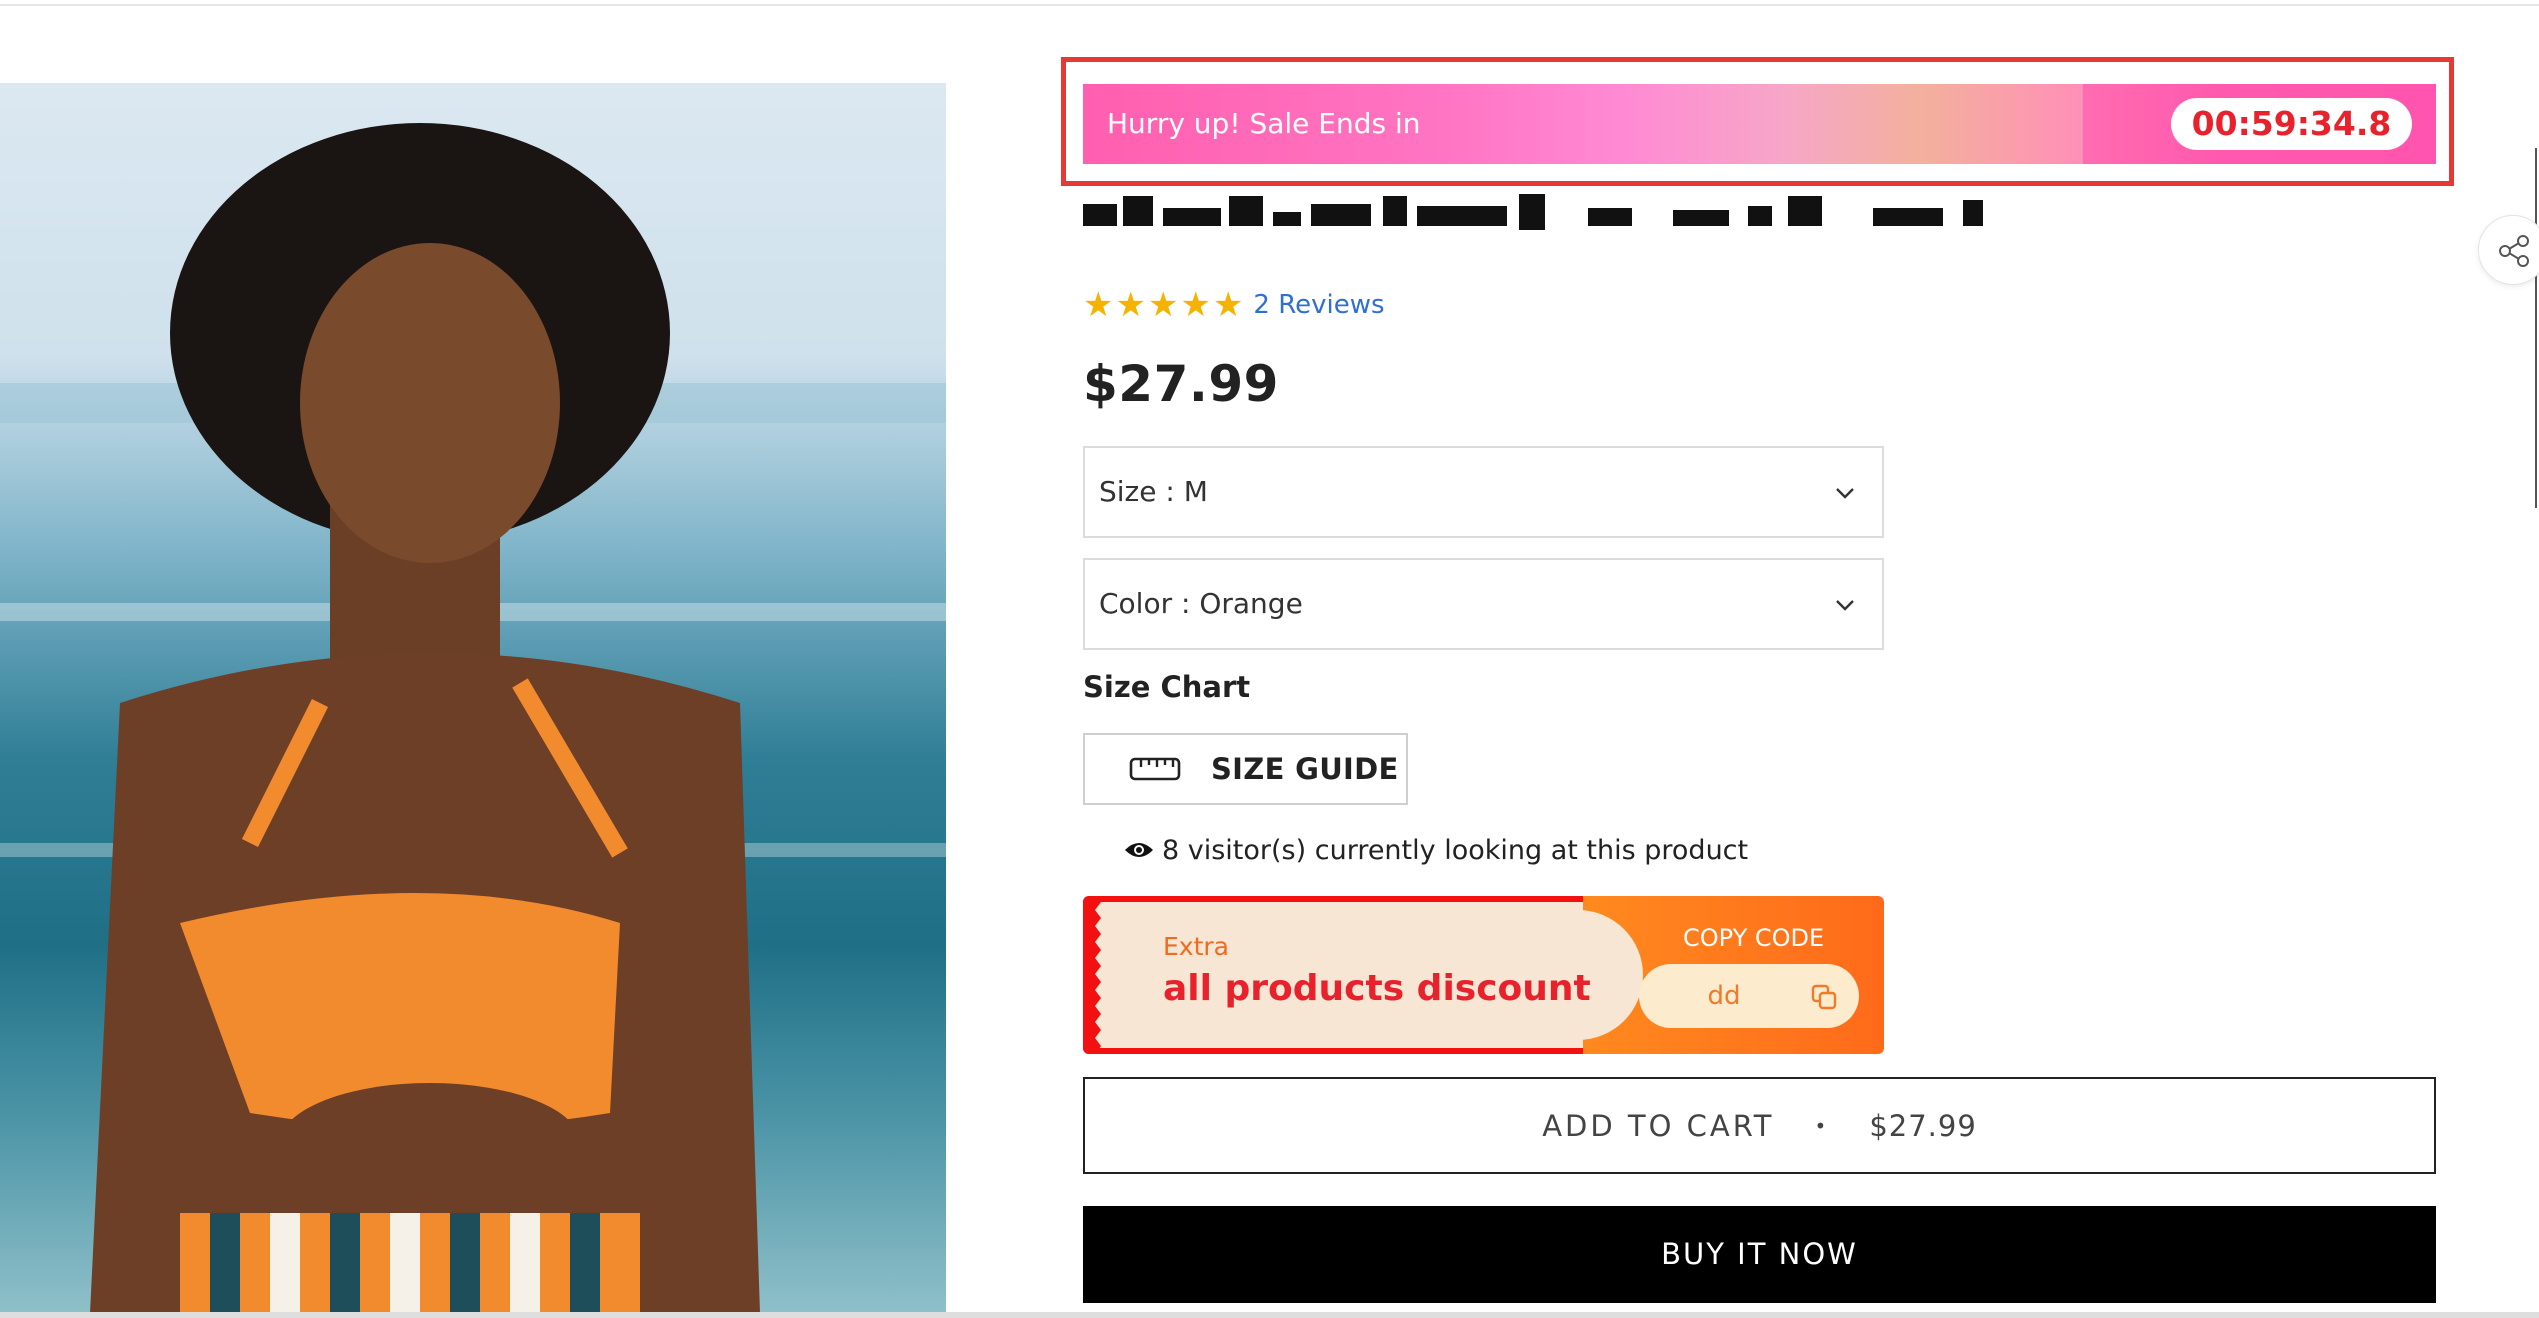 This screenshot has height=1318, width=2539. Describe the element at coordinates (2514, 251) in the screenshot. I see `share-icon` at that location.